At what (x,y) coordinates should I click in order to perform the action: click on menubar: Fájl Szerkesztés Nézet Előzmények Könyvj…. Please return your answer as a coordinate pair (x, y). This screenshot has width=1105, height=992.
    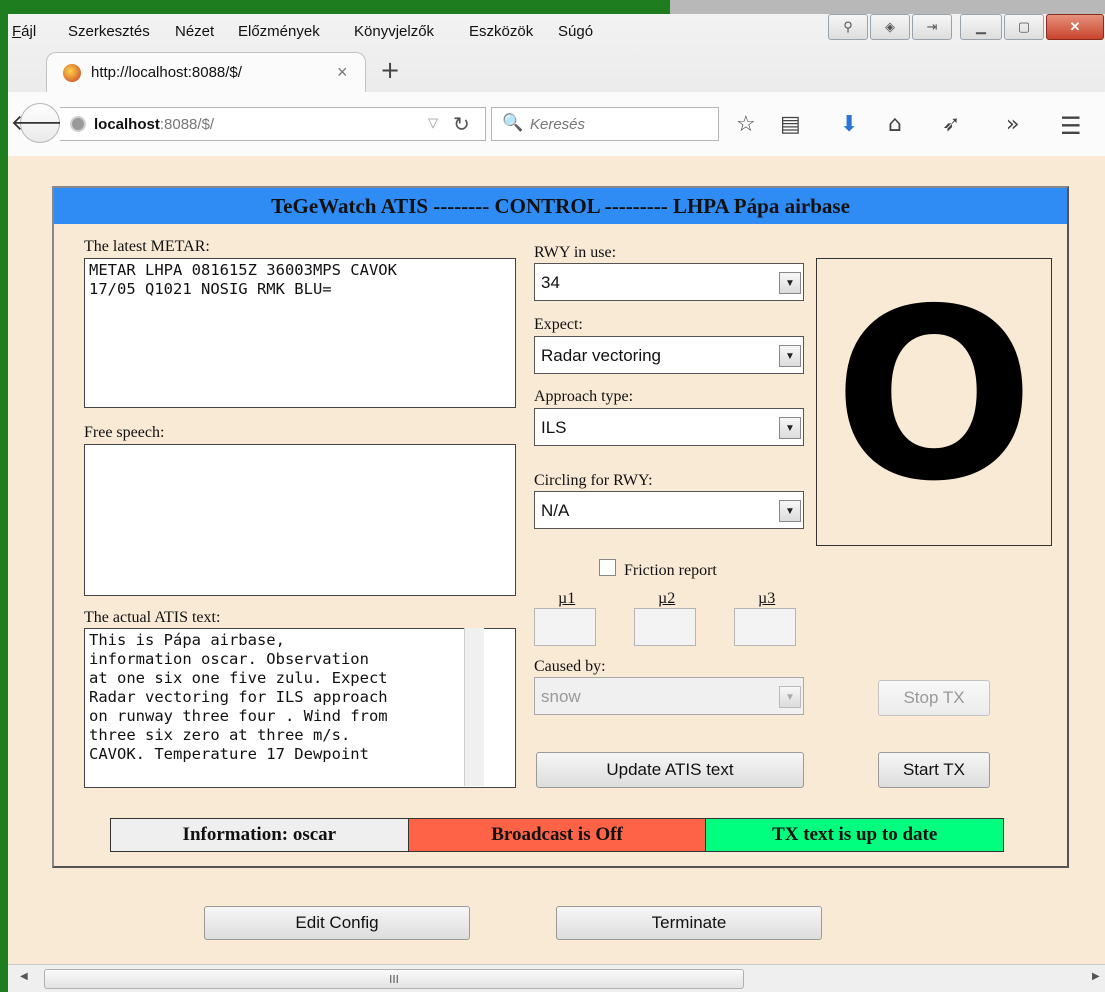
    Looking at the image, I should click on (556, 32).